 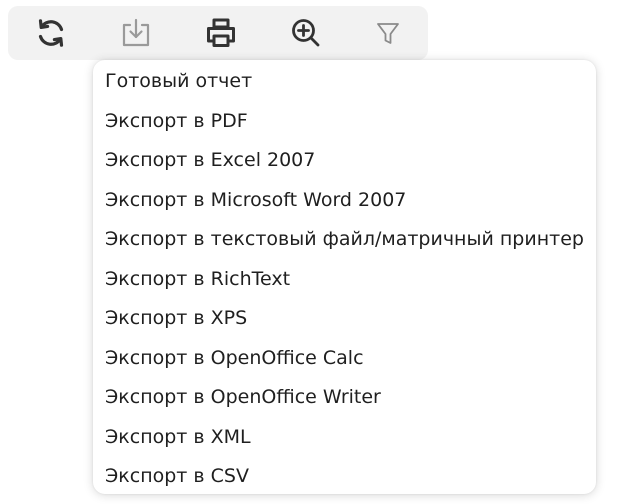 What do you see at coordinates (344, 438) in the screenshot?
I see `menu-item-export-xml: Экспорт в XML` at bounding box center [344, 438].